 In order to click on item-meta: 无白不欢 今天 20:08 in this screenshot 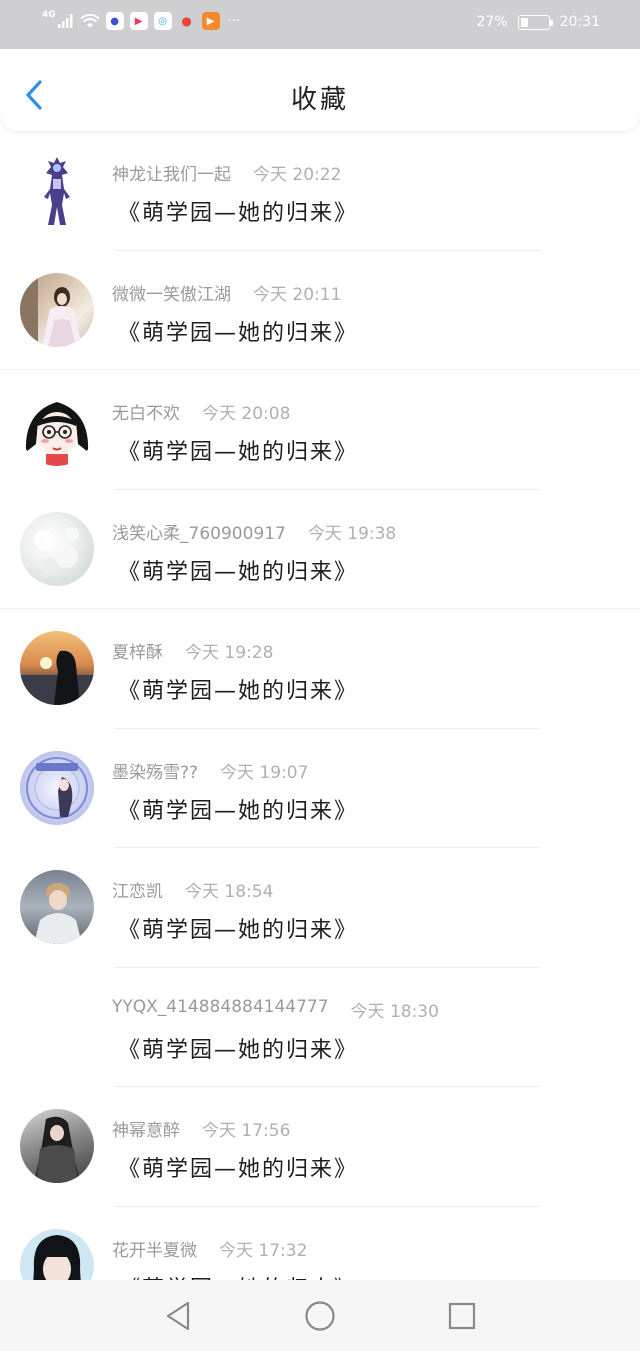, I will do `click(201, 411)`.